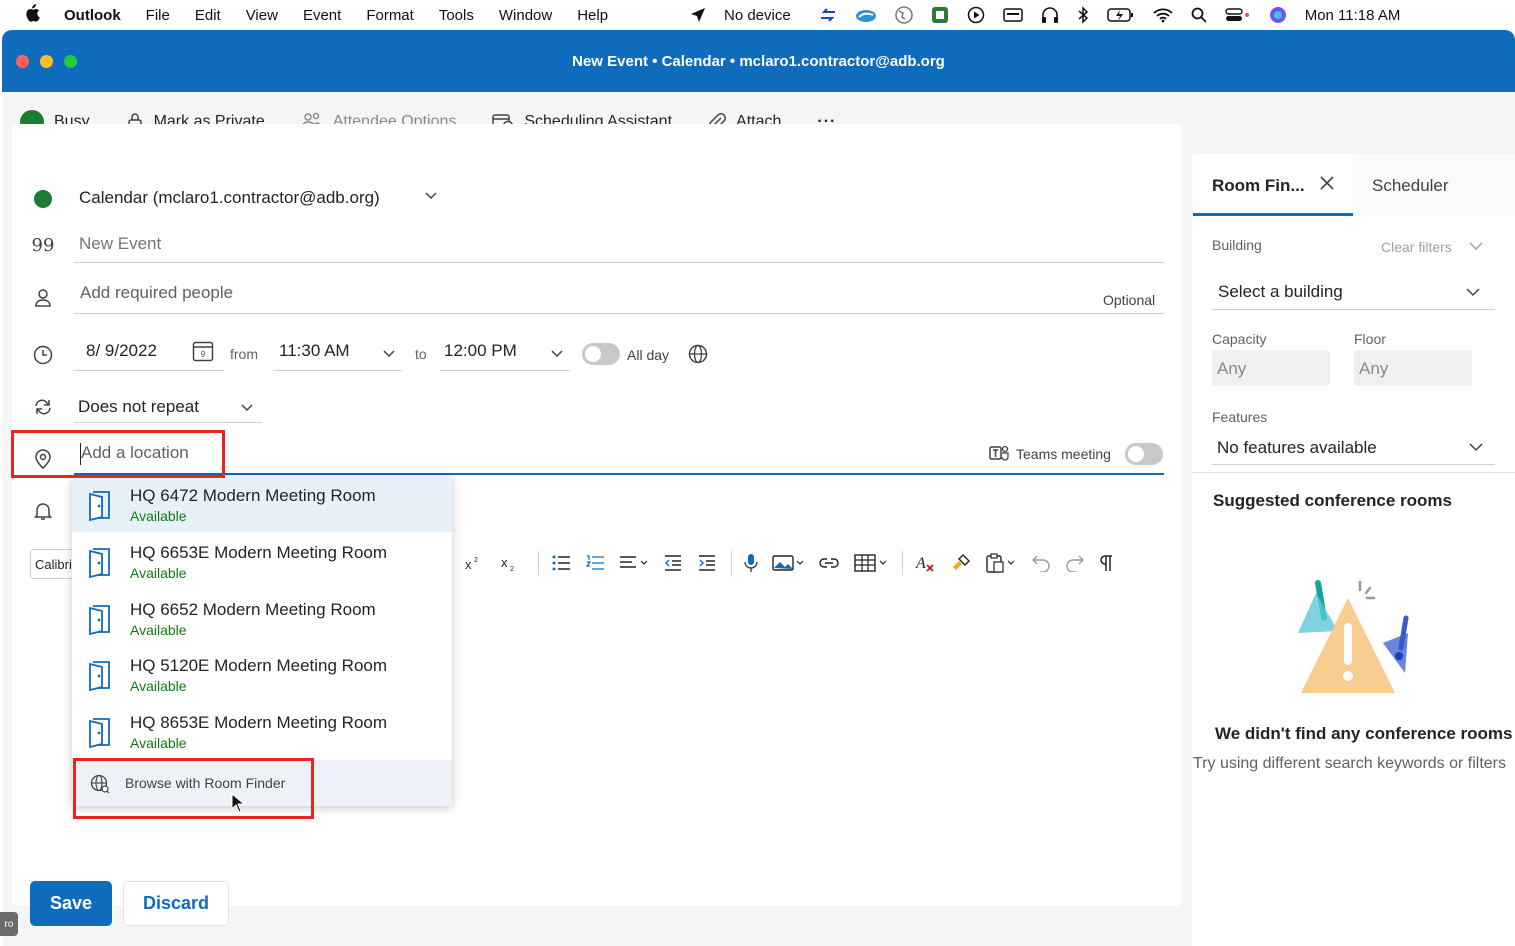 The height and width of the screenshot is (946, 1515). Describe the element at coordinates (1144, 454) in the screenshot. I see `teams-meeting-toggle` at that location.